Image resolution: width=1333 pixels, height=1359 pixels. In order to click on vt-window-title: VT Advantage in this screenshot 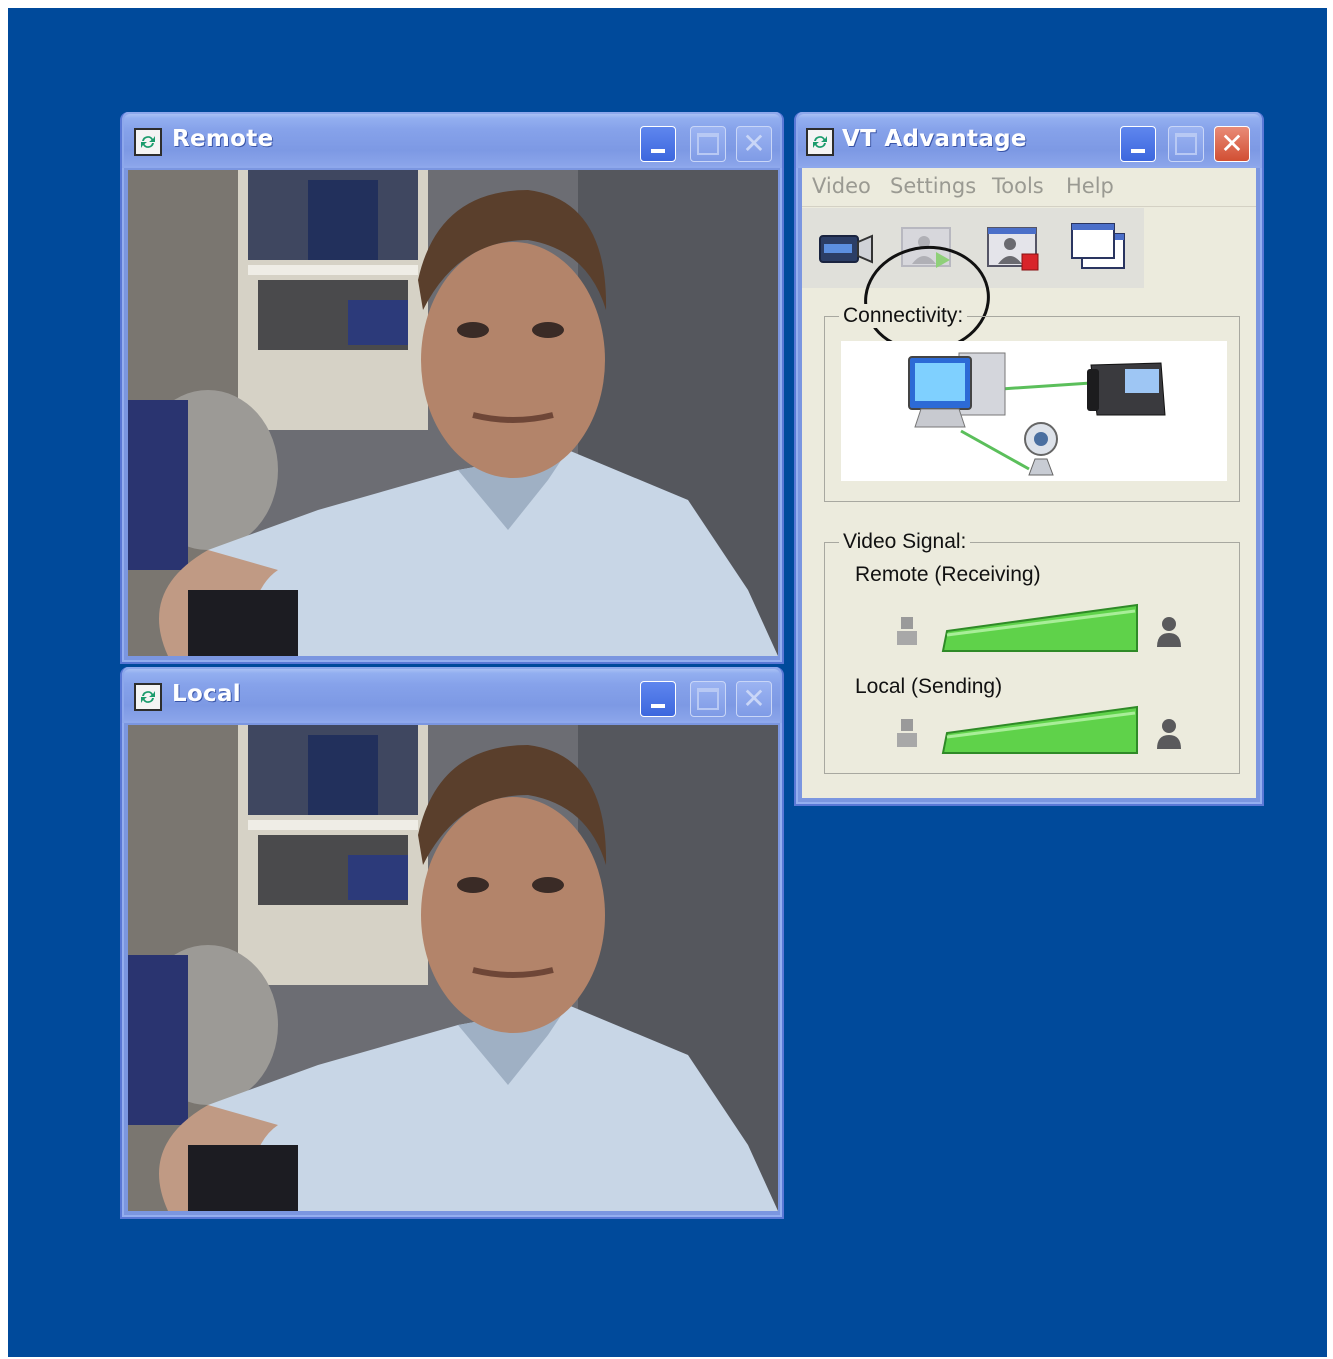, I will do `click(934, 139)`.